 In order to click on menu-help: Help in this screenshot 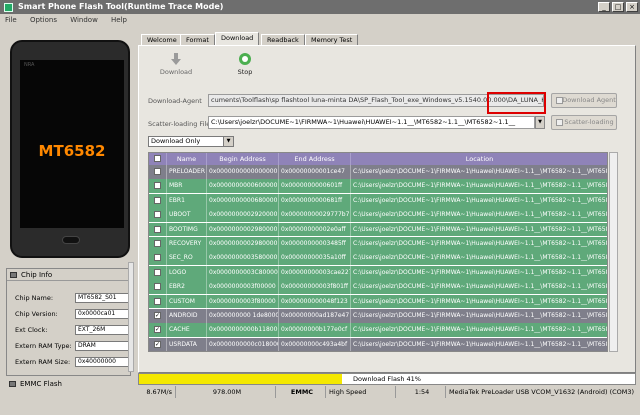, I will do `click(119, 20)`.